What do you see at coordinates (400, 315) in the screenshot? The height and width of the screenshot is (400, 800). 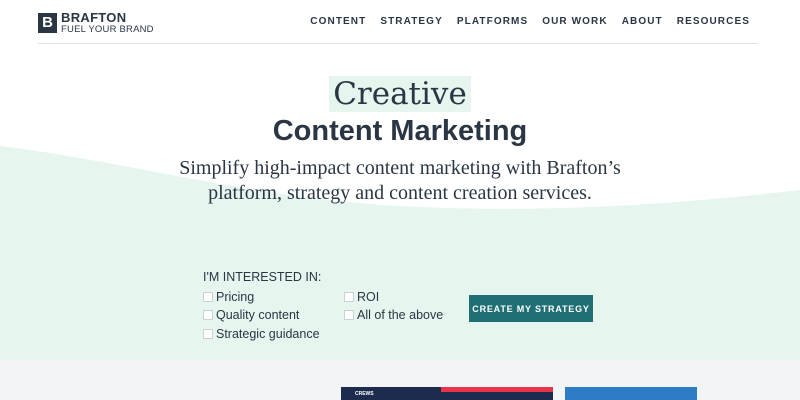 I see `checkbox-label: All of the above` at bounding box center [400, 315].